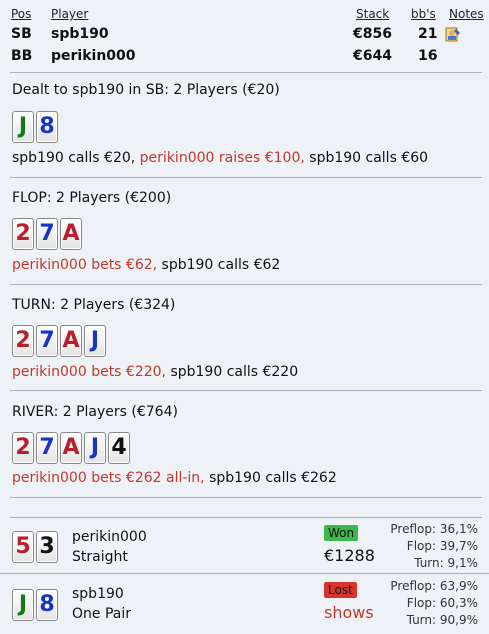 This screenshot has height=634, width=489. I want to click on river-title: RIVER: 2 Players (€764), so click(95, 412).